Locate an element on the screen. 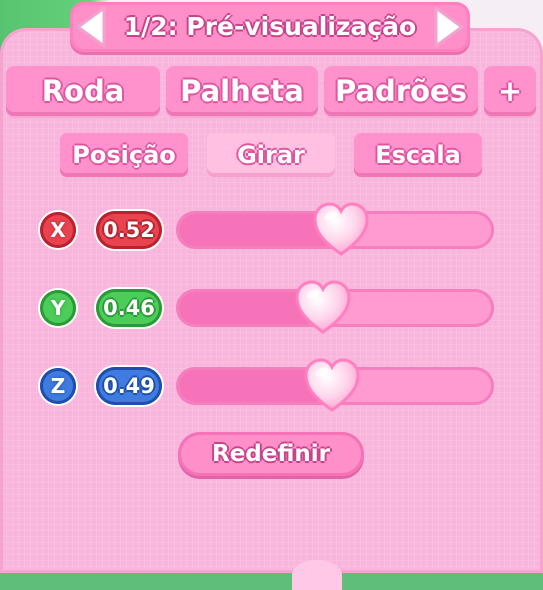 Image resolution: width=543 pixels, height=590 pixels. preview-header: 1/2: Pré-visualização is located at coordinates (270, 27).